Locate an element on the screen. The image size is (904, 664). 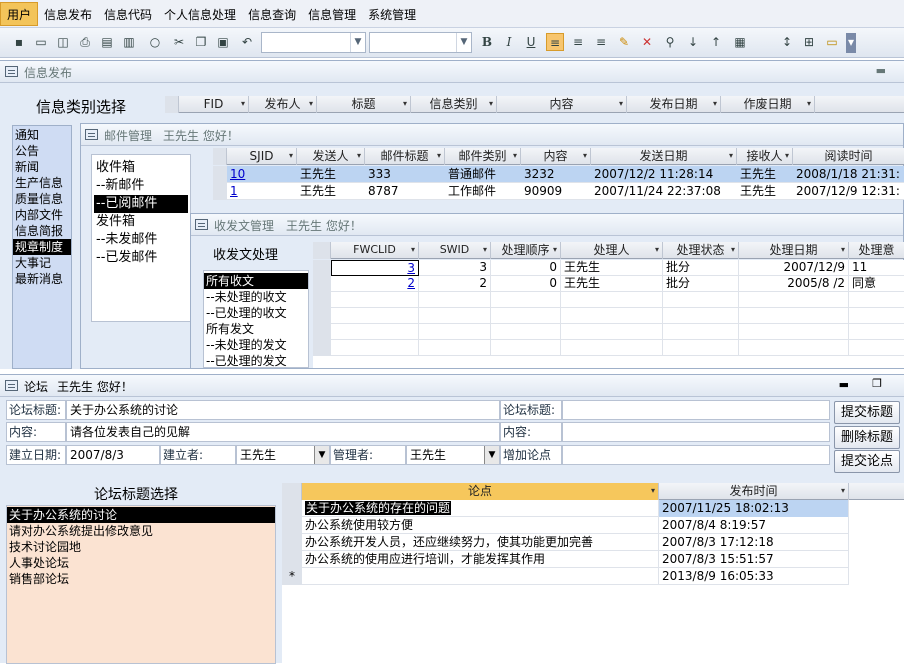
point-cell: 办公系统使用较方便 is located at coordinates (480, 525).